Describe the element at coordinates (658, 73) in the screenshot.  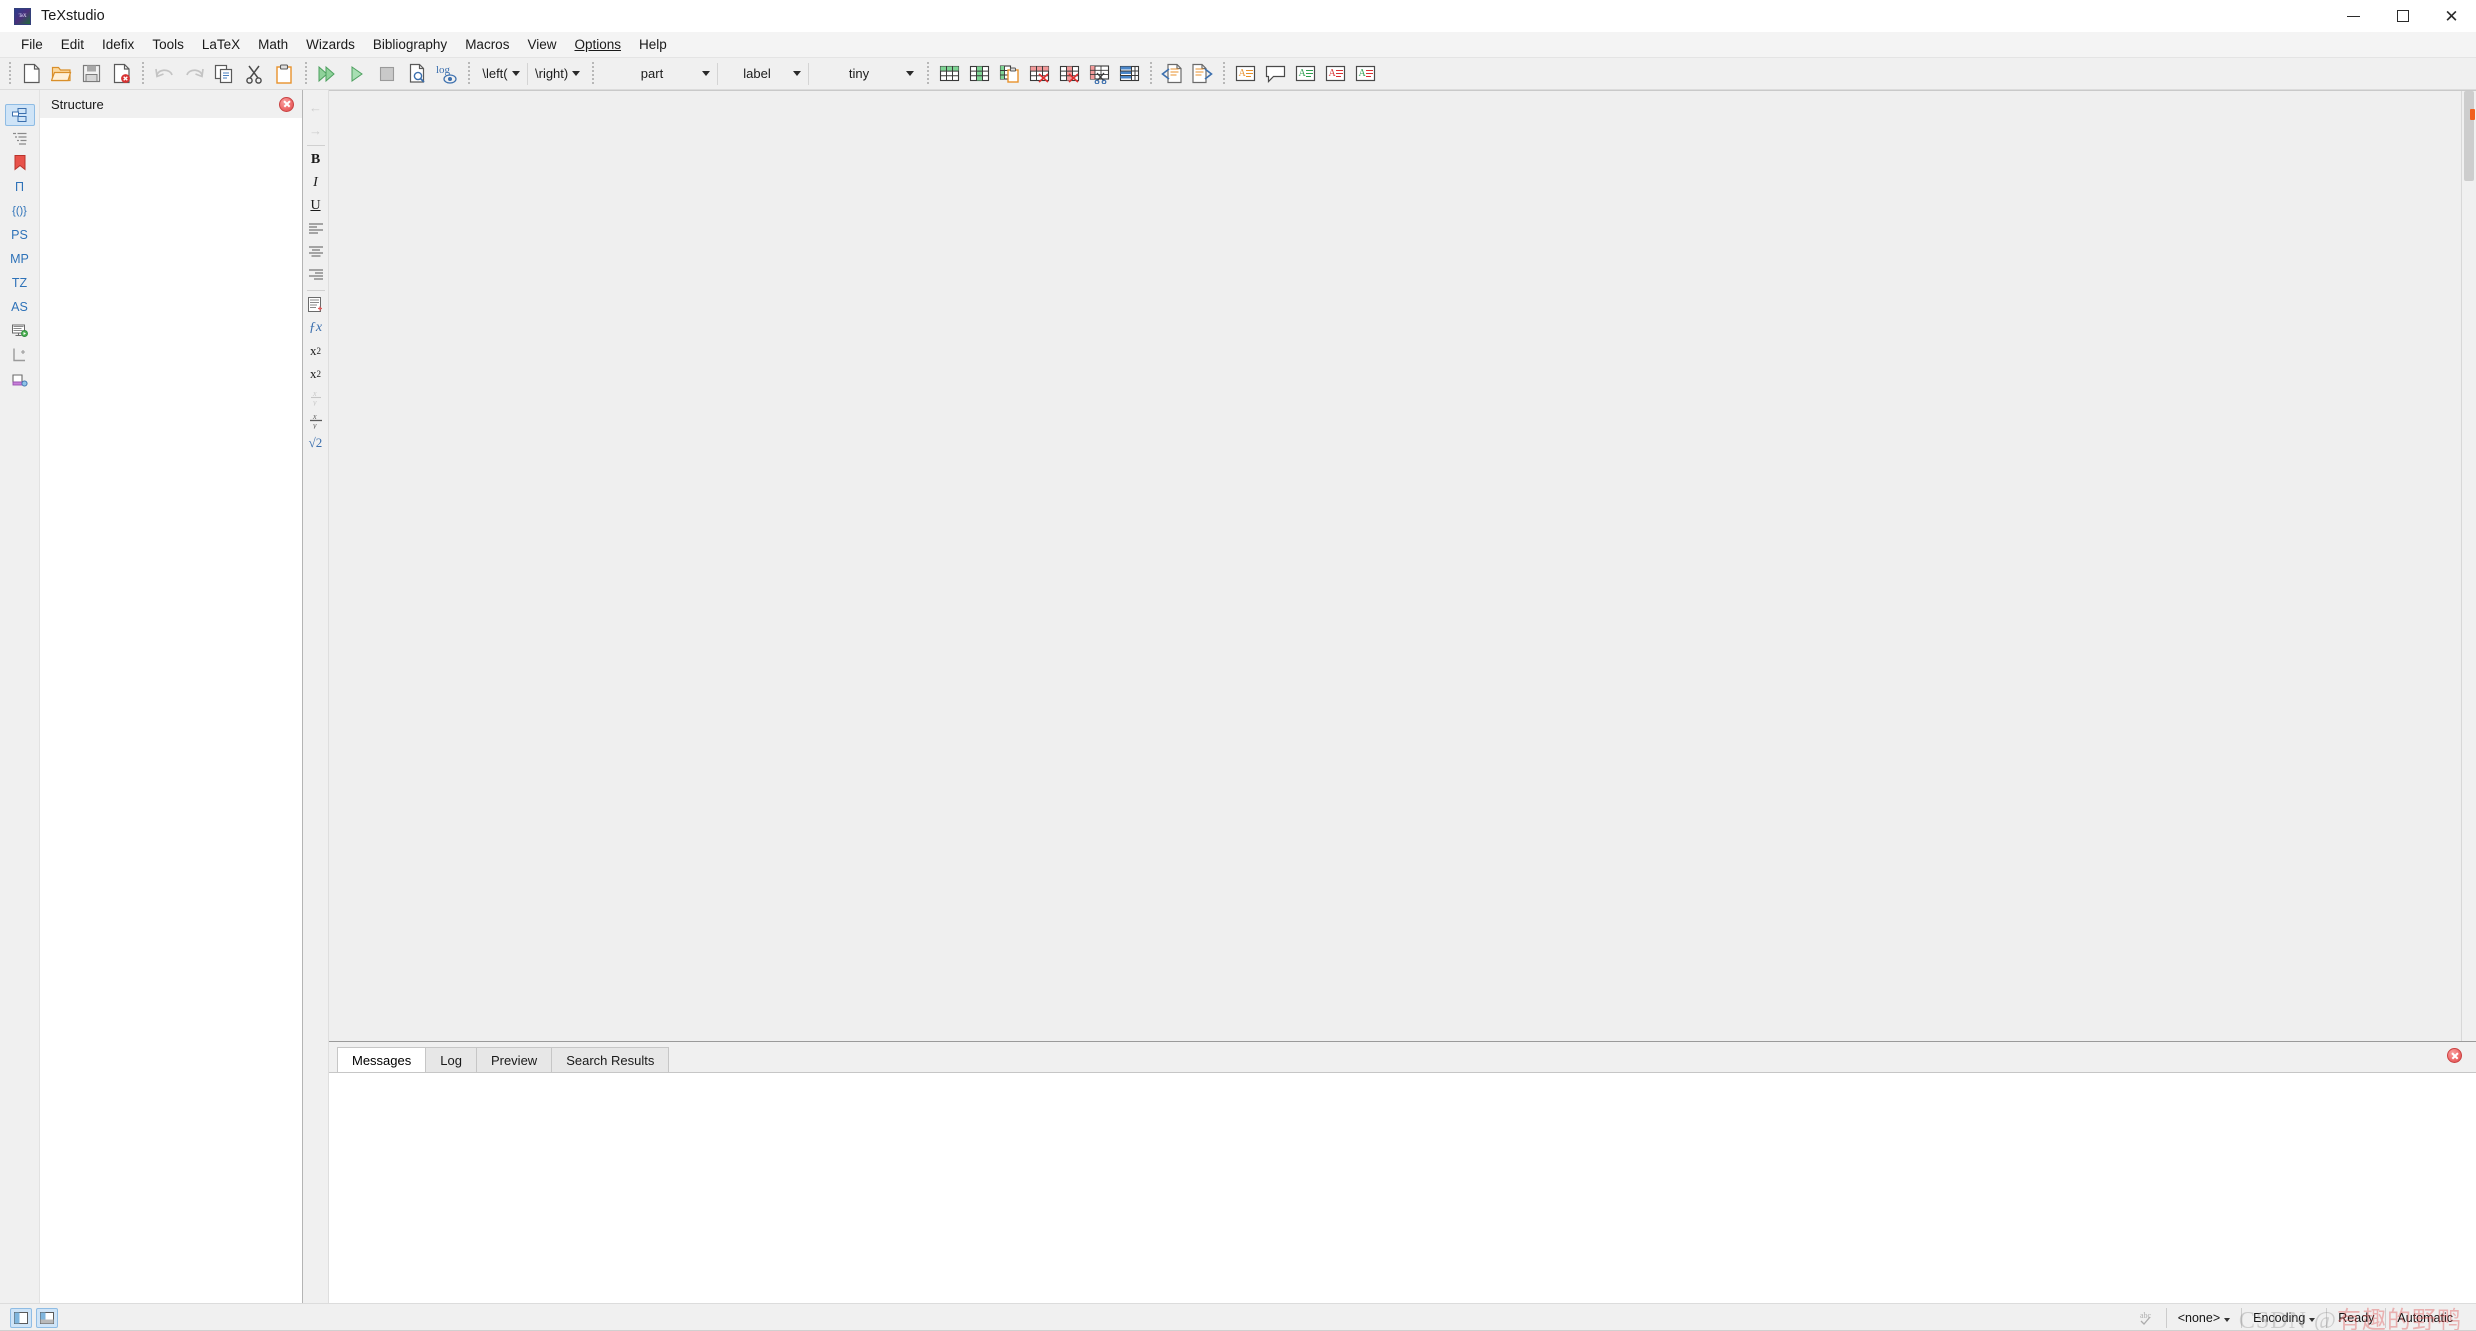
I see `section-level-combo: part` at that location.